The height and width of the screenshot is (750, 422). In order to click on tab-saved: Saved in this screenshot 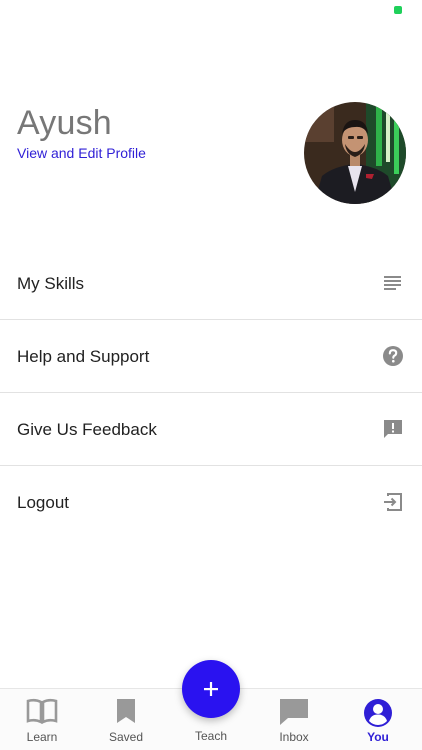, I will do `click(126, 719)`.